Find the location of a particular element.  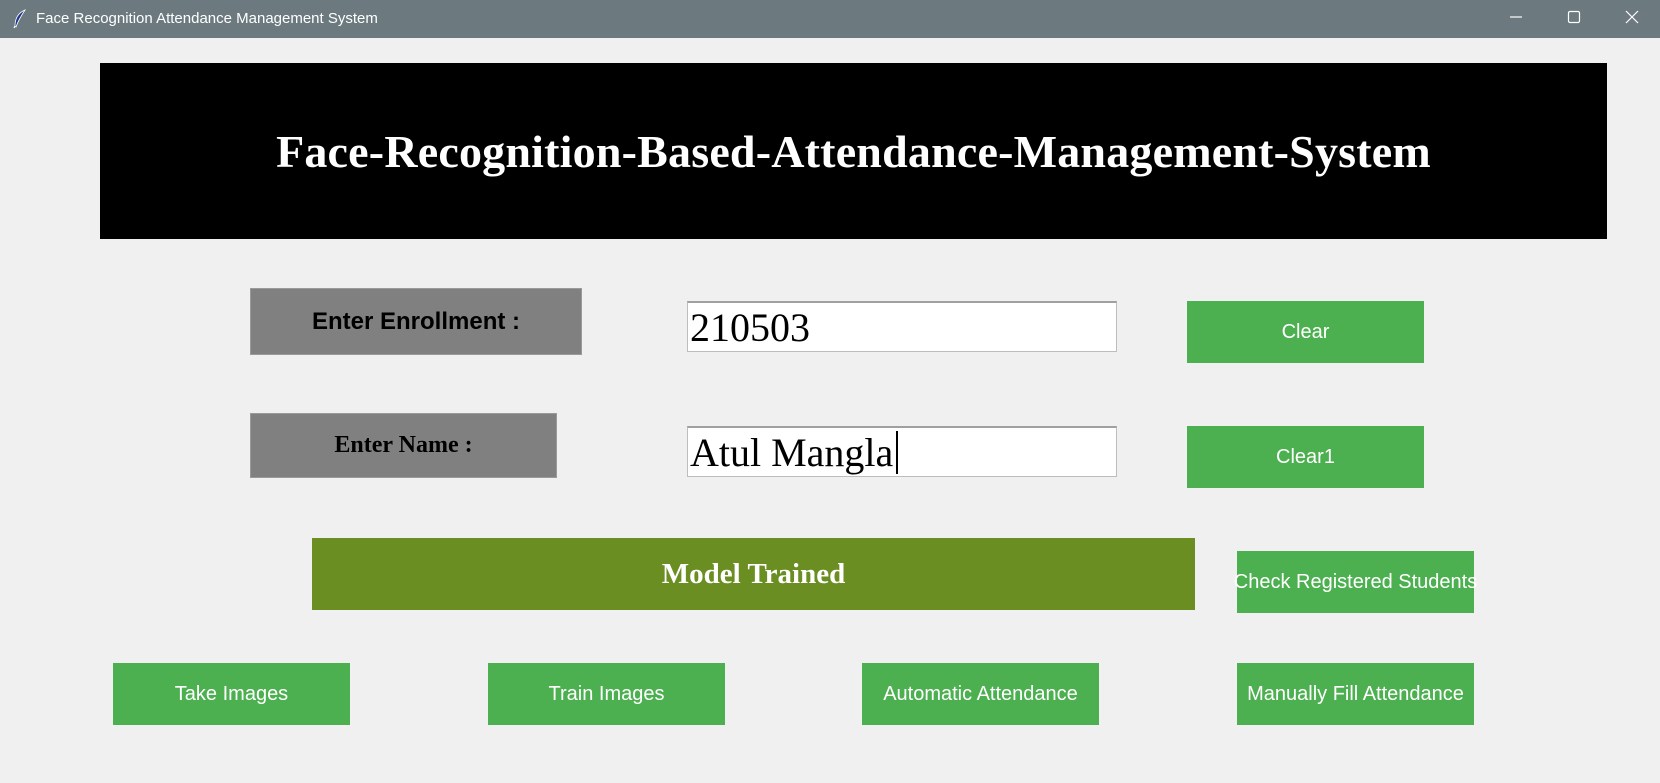

close-button is located at coordinates (1631, 19).